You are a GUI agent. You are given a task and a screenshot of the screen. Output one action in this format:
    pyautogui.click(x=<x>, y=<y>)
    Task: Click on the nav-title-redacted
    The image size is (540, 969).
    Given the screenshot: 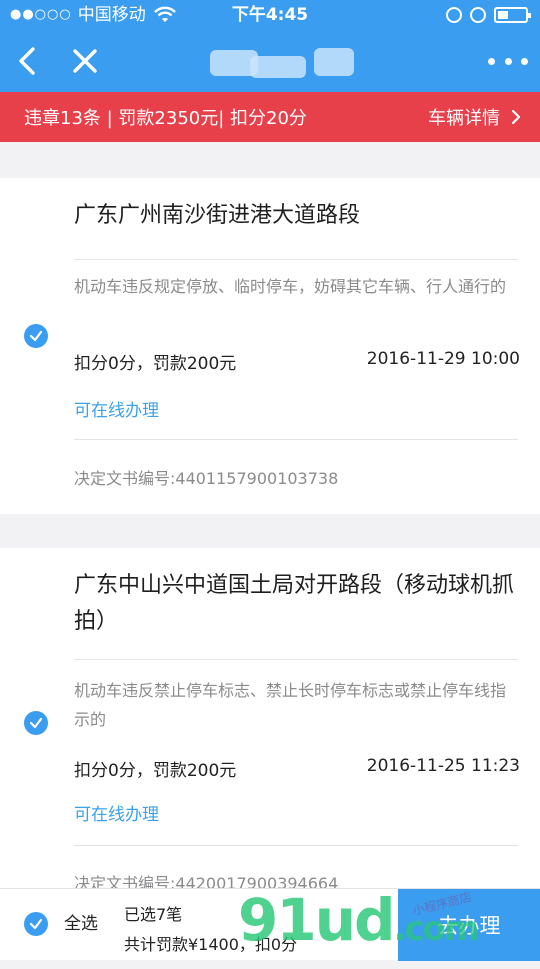 What is the action you would take?
    pyautogui.click(x=275, y=63)
    